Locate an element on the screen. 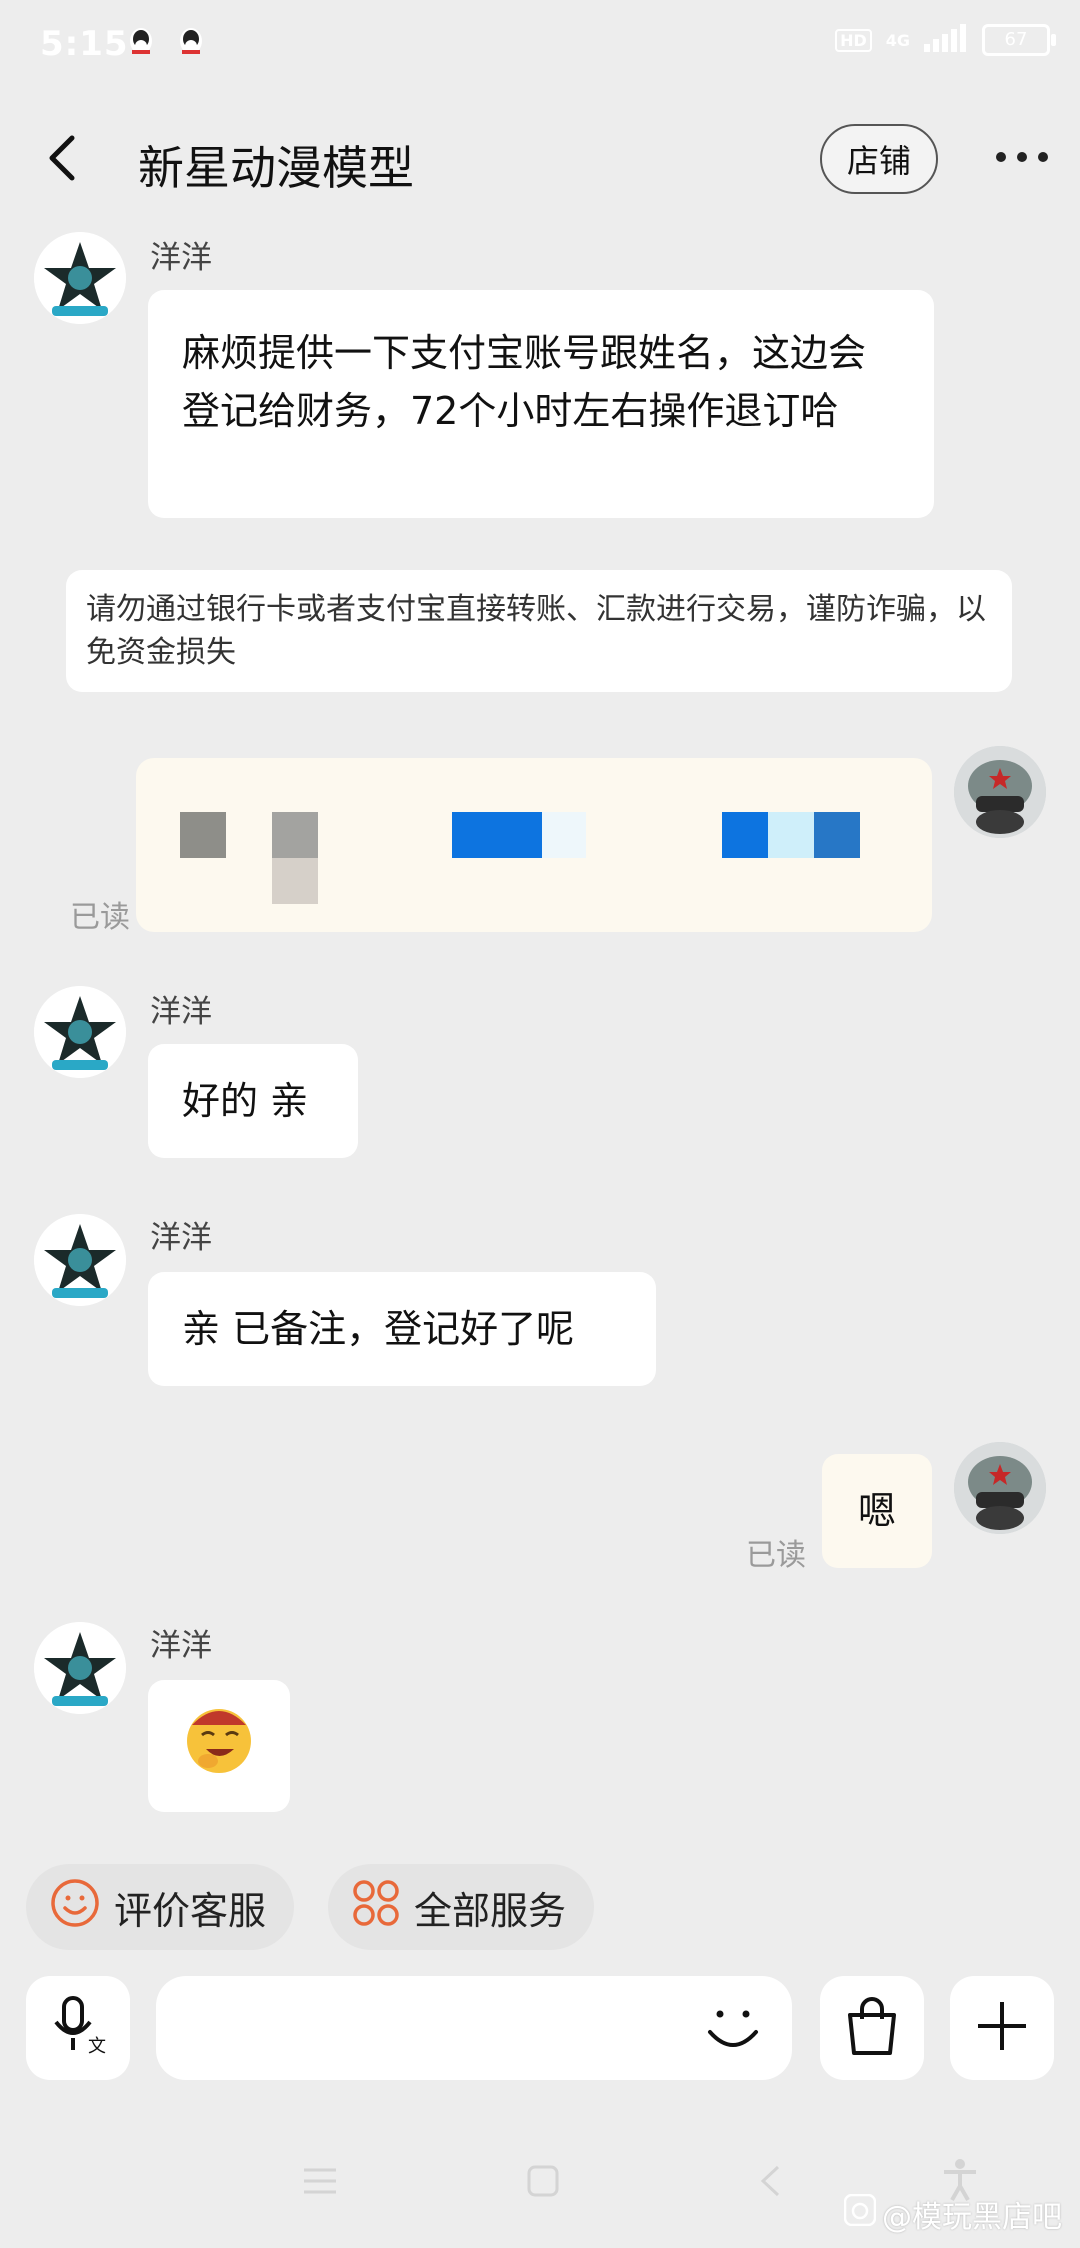 This screenshot has width=1080, height=2248. product-button is located at coordinates (872, 2028).